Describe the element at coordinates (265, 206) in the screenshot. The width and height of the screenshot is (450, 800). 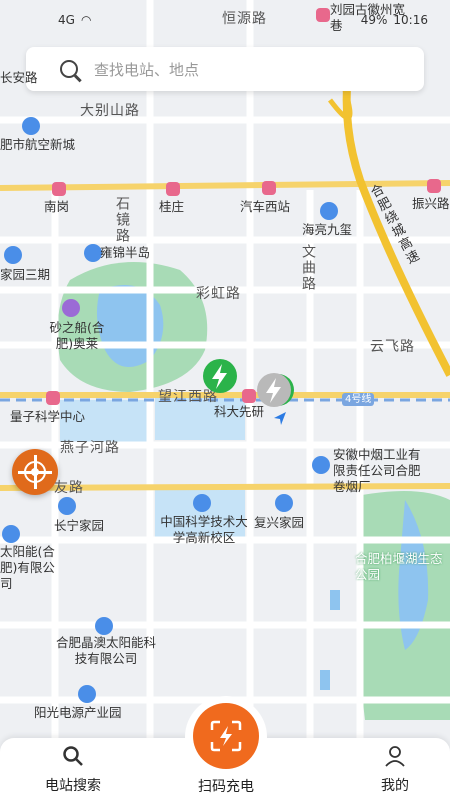
I see `poi-label: 汽车西站` at that location.